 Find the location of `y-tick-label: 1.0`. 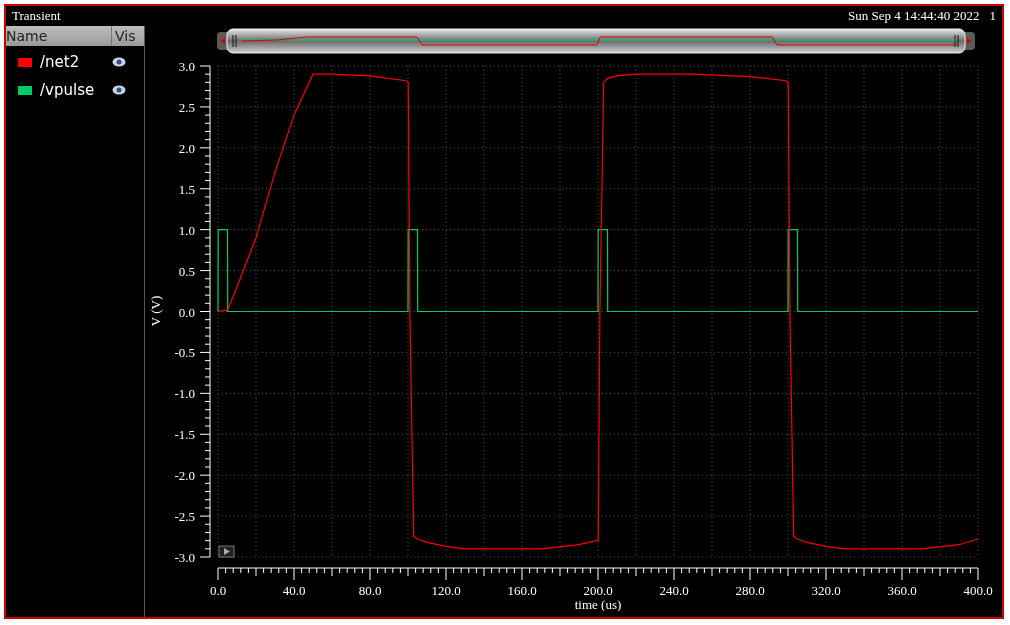

y-tick-label: 1.0 is located at coordinates (186, 230).